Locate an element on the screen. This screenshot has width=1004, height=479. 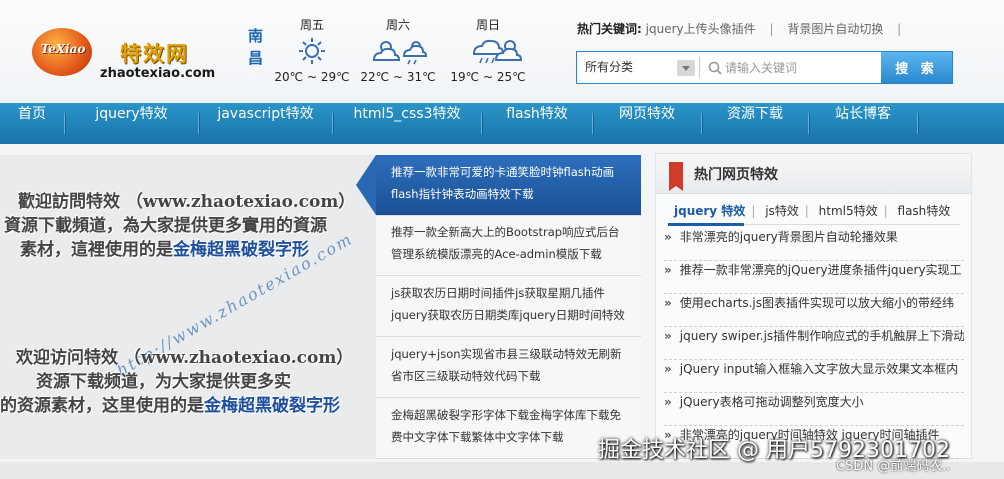
weather-city: 南昌 is located at coordinates (256, 47).